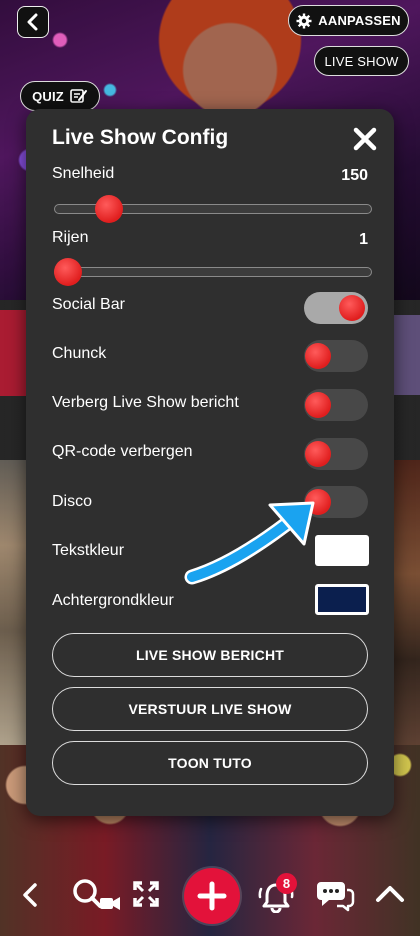 The width and height of the screenshot is (420, 936). I want to click on show-tutorial-button: TOON TUTO, so click(210, 763).